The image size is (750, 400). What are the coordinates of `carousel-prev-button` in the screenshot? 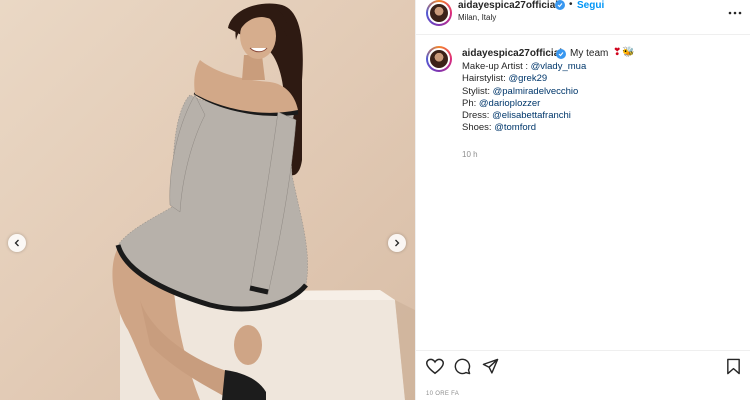 It's located at (17, 243).